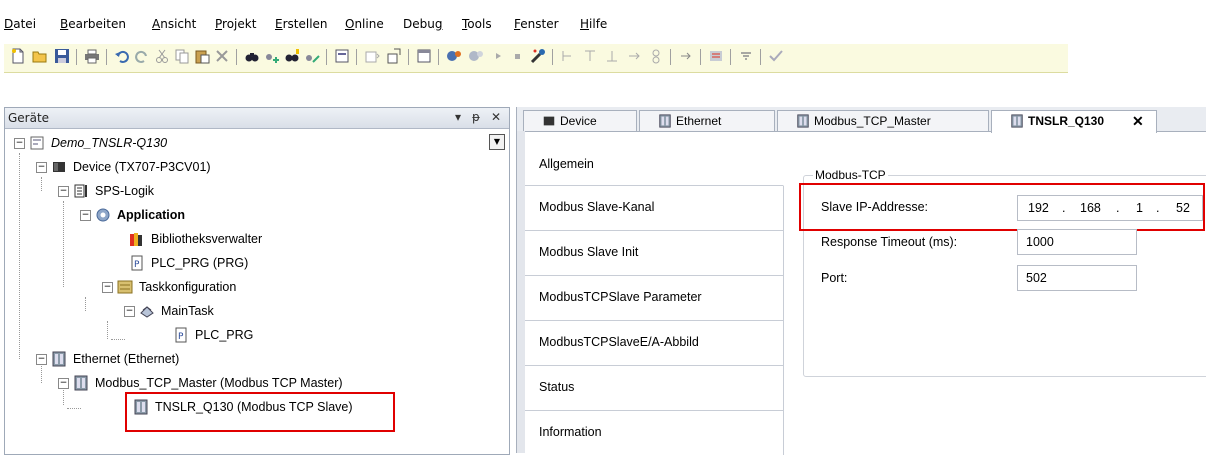  Describe the element at coordinates (125, 287) in the screenshot. I see `task-config-icon` at that location.